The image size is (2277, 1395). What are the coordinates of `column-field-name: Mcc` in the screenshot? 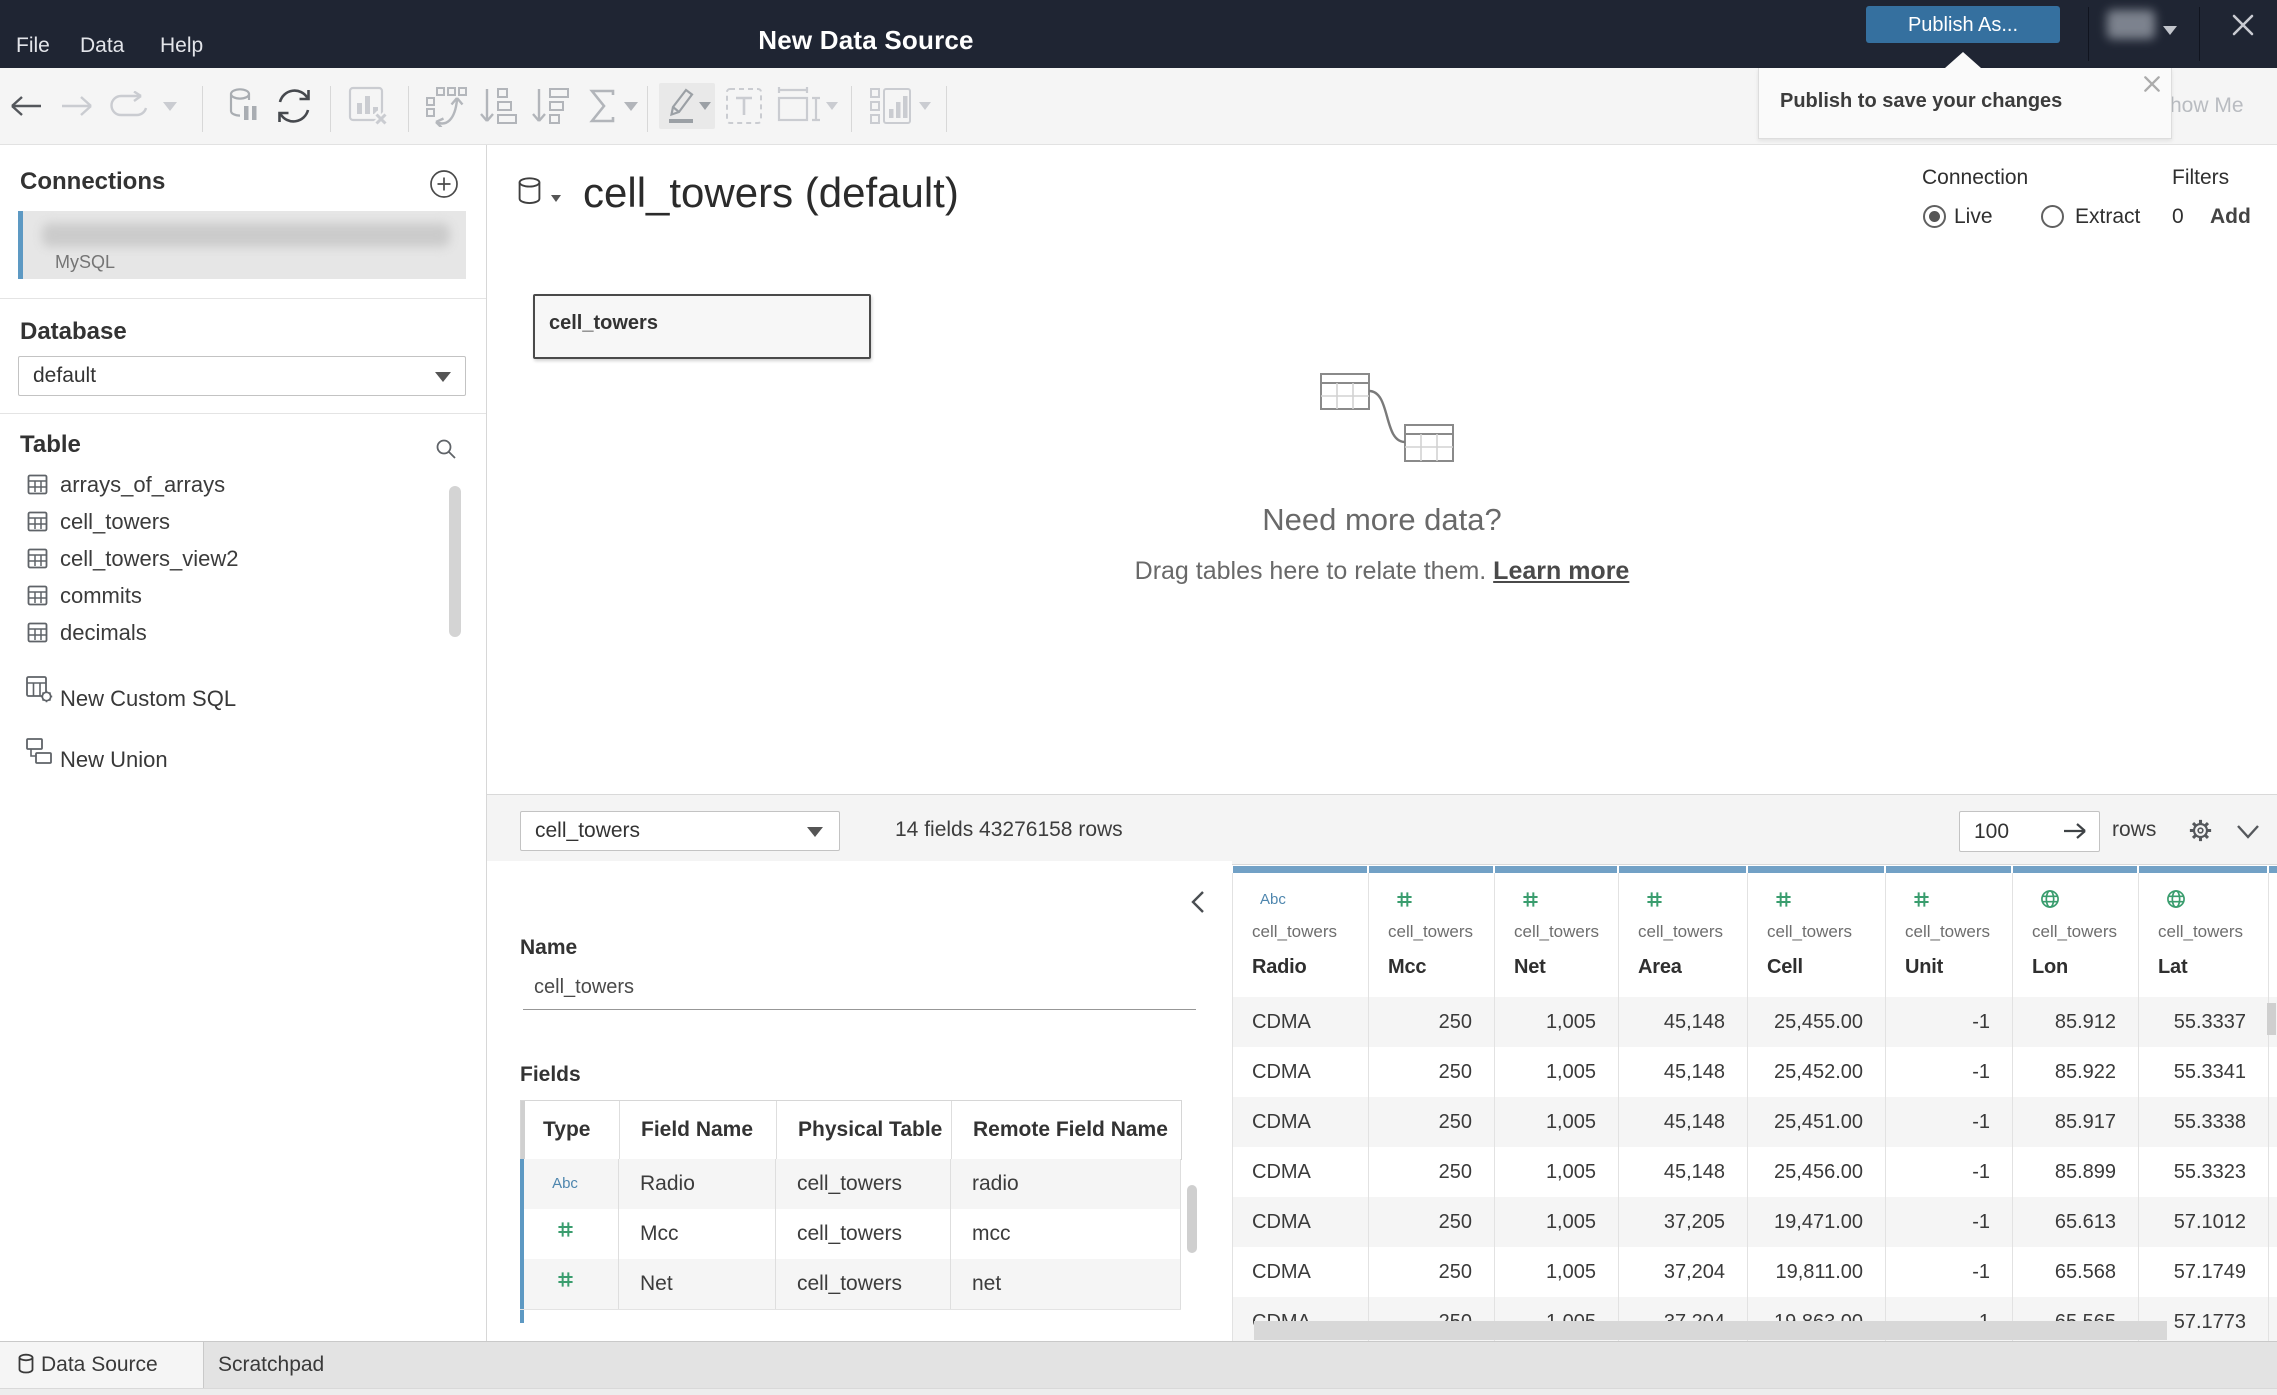 It's located at (1407, 967).